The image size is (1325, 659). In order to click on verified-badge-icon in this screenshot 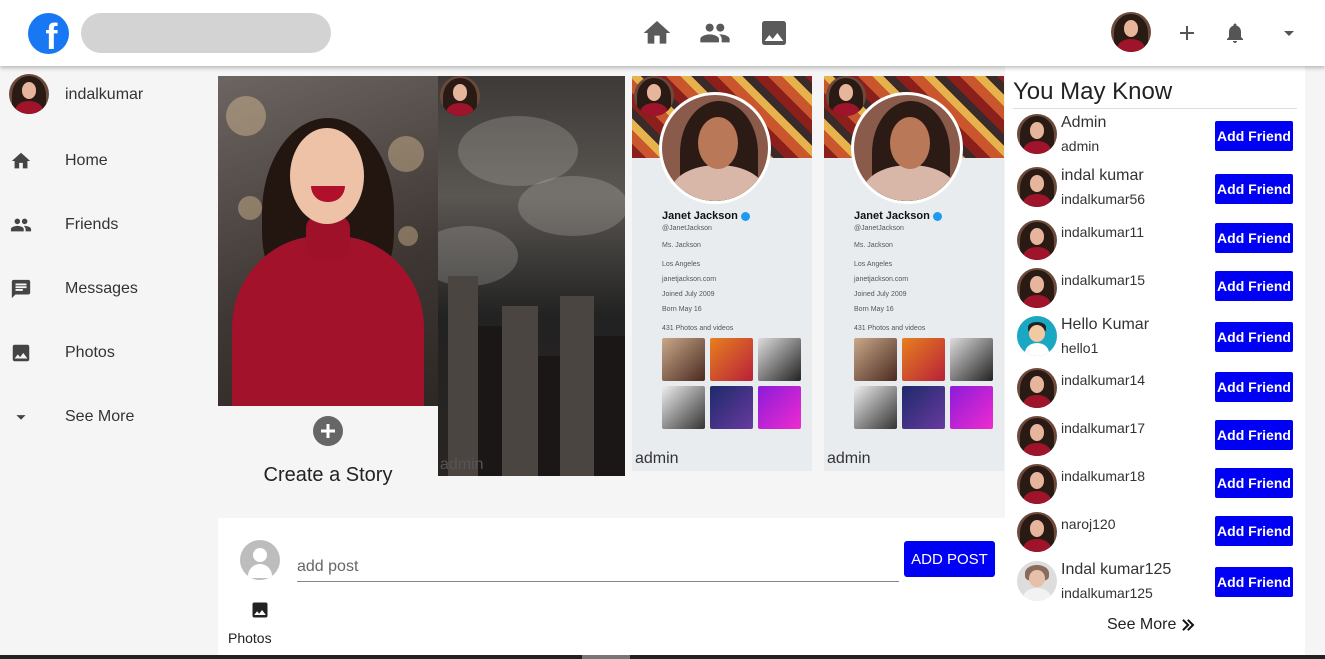, I will do `click(937, 216)`.